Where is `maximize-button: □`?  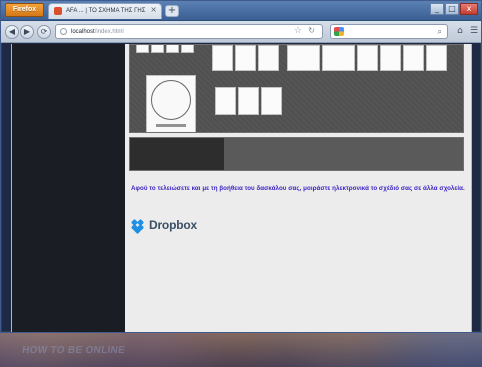
maximize-button: □ is located at coordinates (452, 9).